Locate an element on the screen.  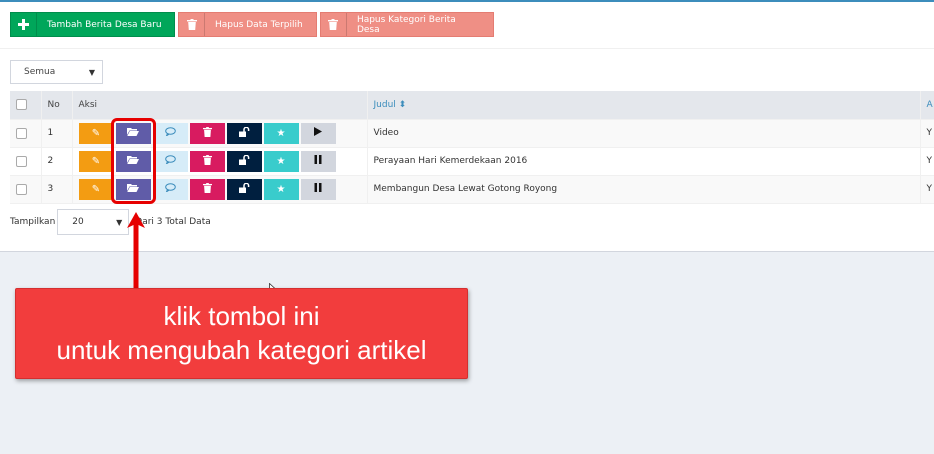
row-title: Membangun Desa Lewat Gotong Royong is located at coordinates (644, 189).